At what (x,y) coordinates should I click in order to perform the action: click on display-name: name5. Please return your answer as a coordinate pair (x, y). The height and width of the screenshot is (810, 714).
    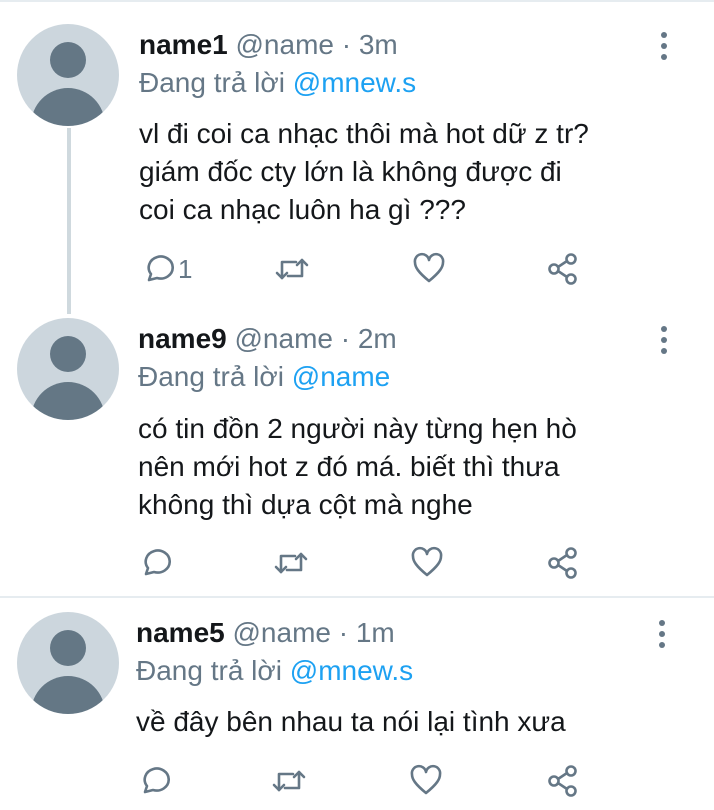
    Looking at the image, I should click on (180, 632).